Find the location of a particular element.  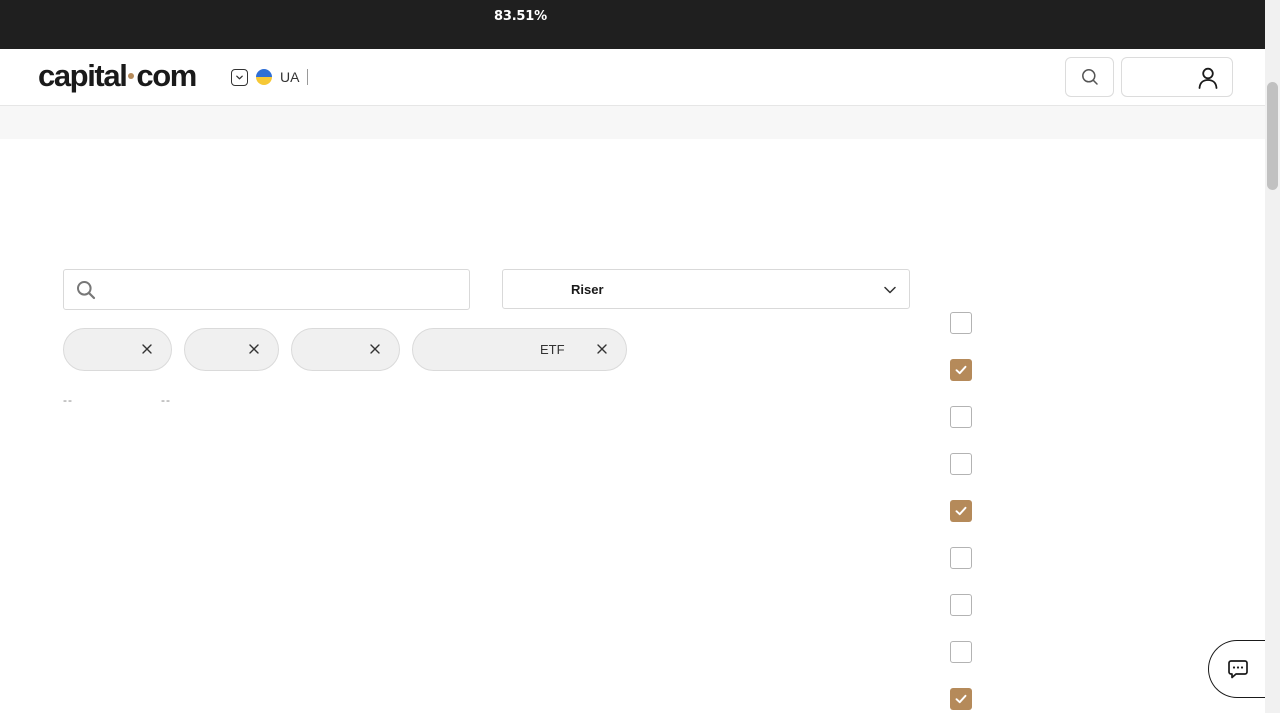

logo-text-right: com is located at coordinates (166, 75).